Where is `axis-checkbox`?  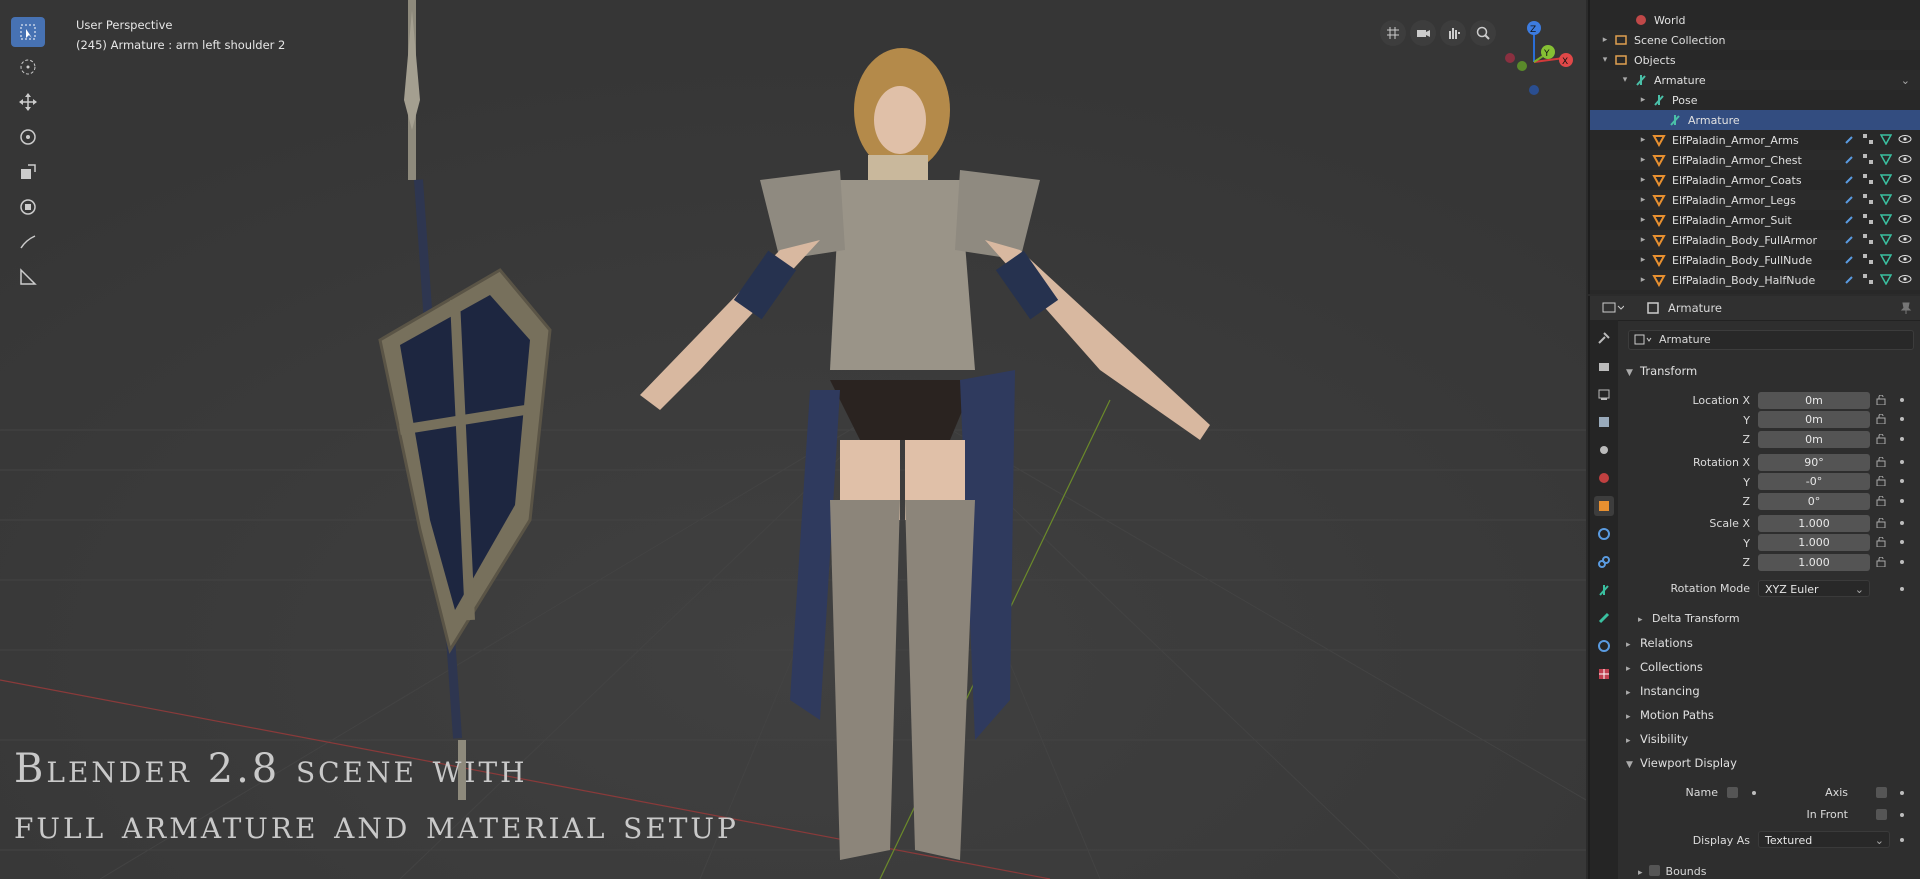 axis-checkbox is located at coordinates (1881, 792).